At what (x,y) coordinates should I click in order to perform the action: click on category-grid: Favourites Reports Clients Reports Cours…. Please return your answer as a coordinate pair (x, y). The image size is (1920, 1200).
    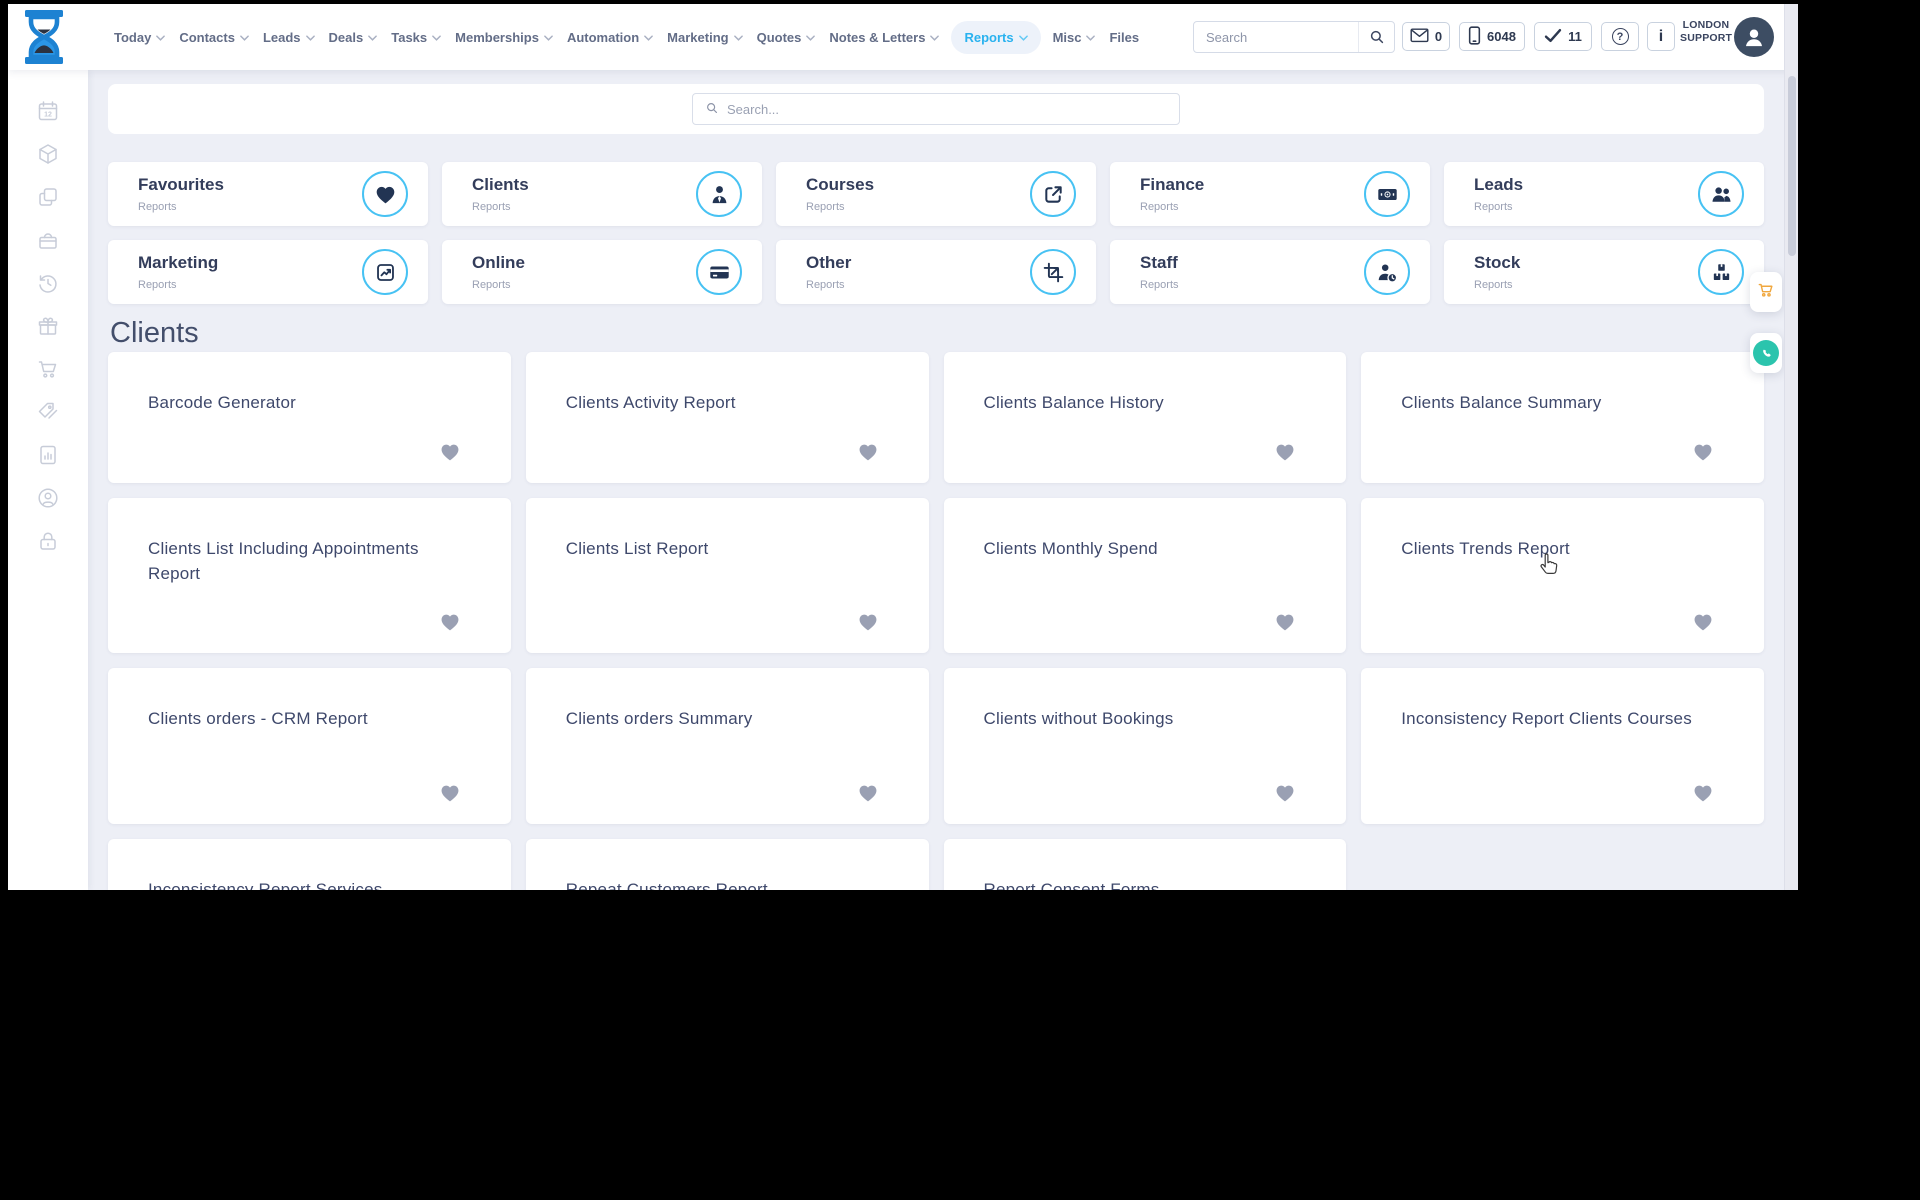
    Looking at the image, I should click on (936, 233).